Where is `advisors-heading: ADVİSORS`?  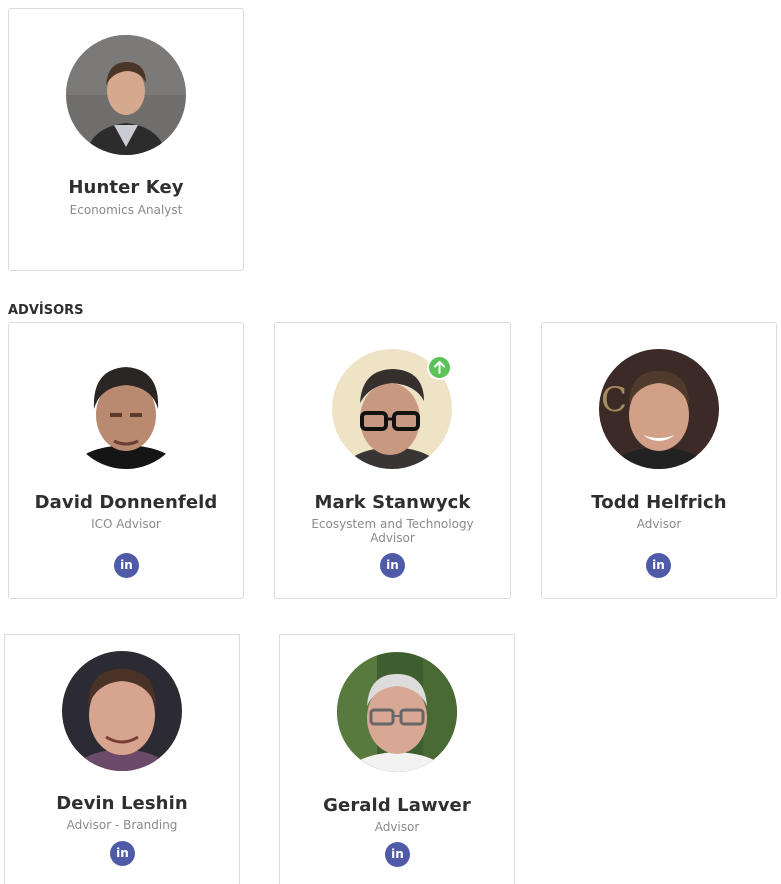
advisors-heading: ADVİSORS is located at coordinates (46, 310).